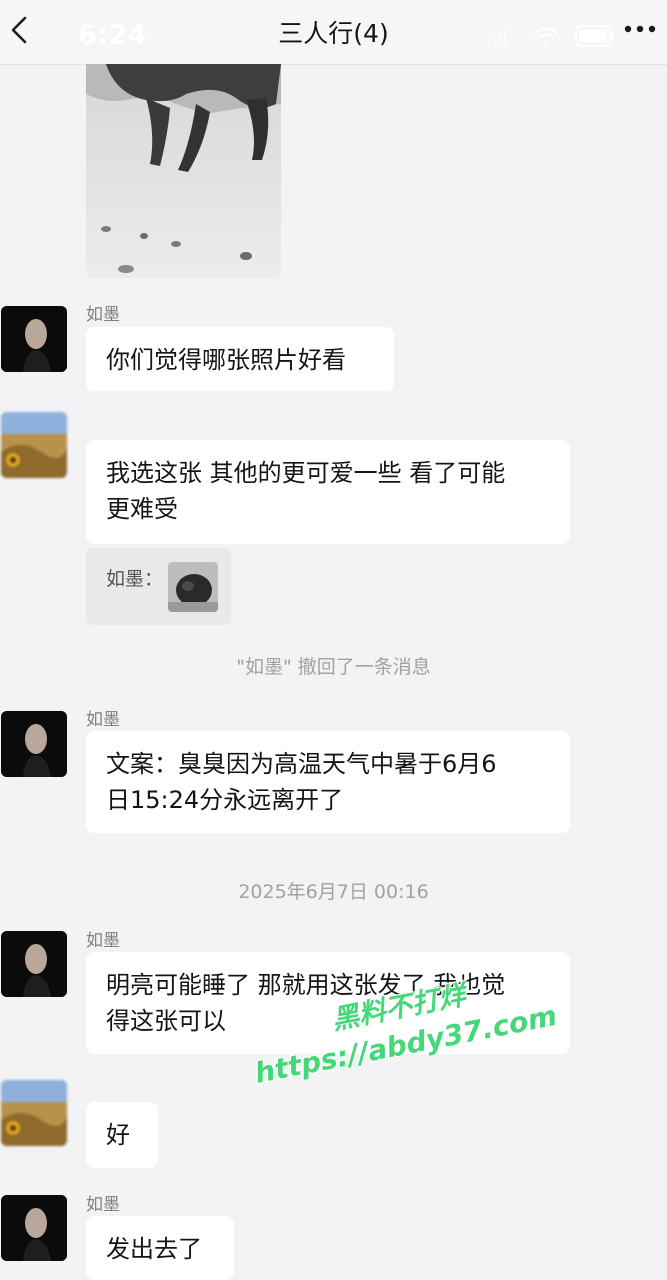  What do you see at coordinates (640, 29) in the screenshot?
I see `more-icon` at bounding box center [640, 29].